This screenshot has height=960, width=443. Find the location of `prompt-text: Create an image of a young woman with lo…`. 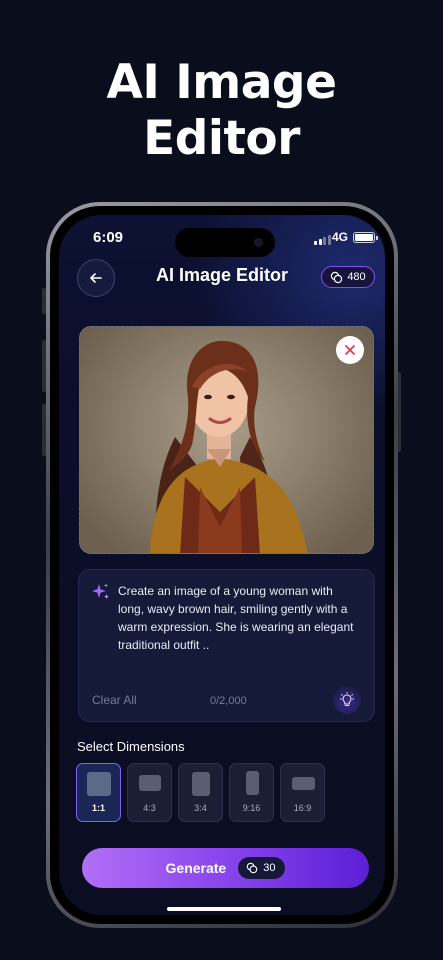

prompt-text: Create an image of a young woman with lo… is located at coordinates (239, 618).